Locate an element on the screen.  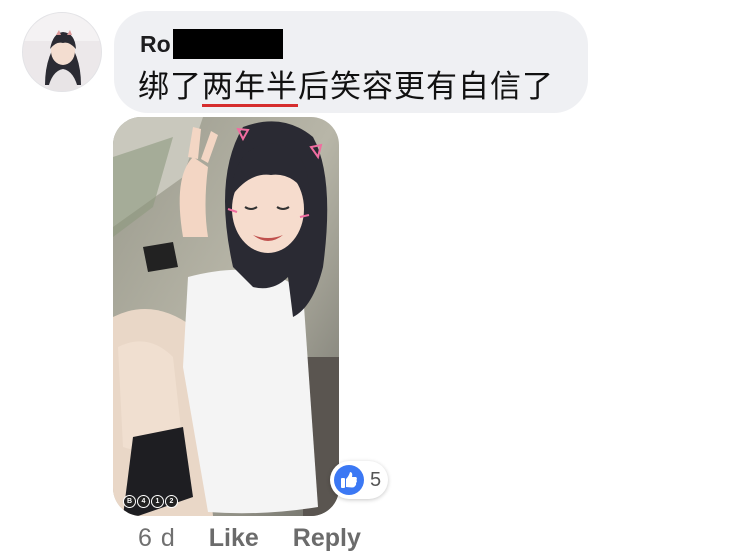
reaction-count: 5 is located at coordinates (376, 479).